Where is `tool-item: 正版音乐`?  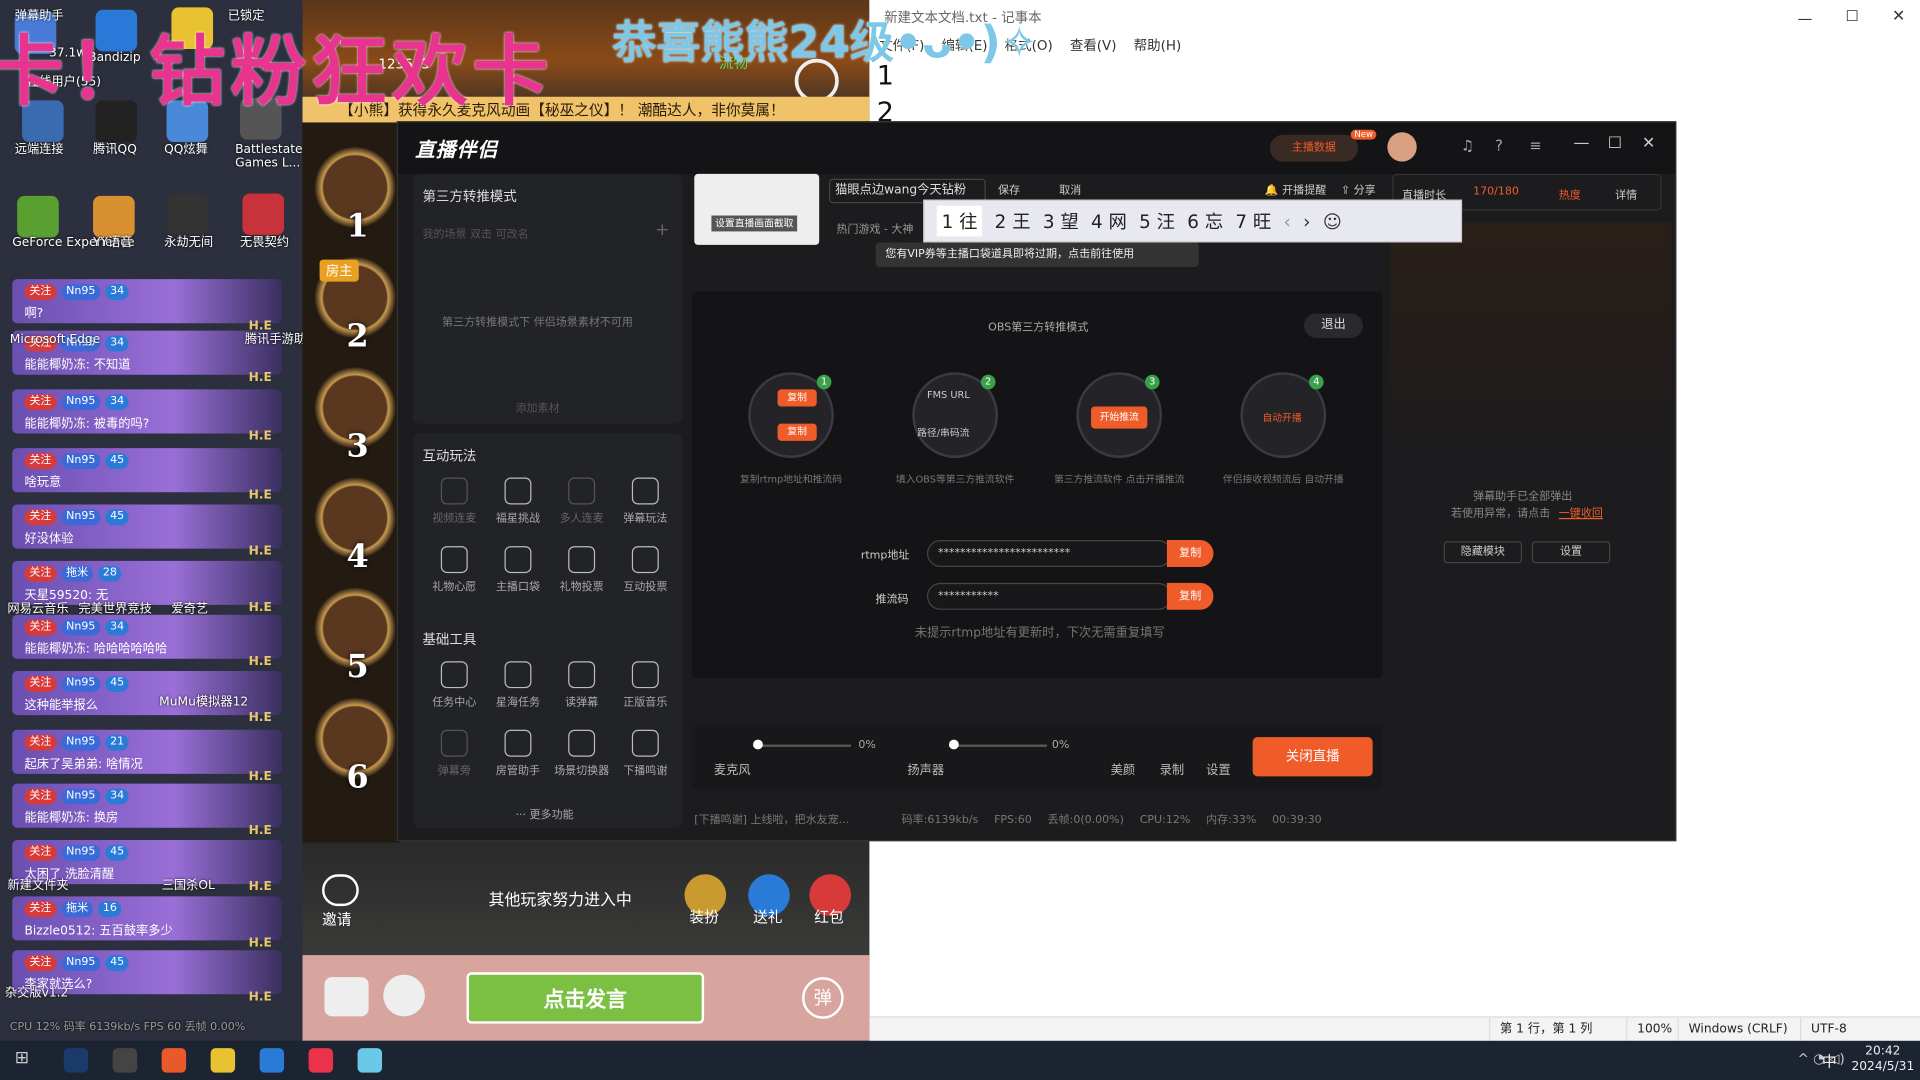
tool-item: 正版音乐 is located at coordinates (645, 685).